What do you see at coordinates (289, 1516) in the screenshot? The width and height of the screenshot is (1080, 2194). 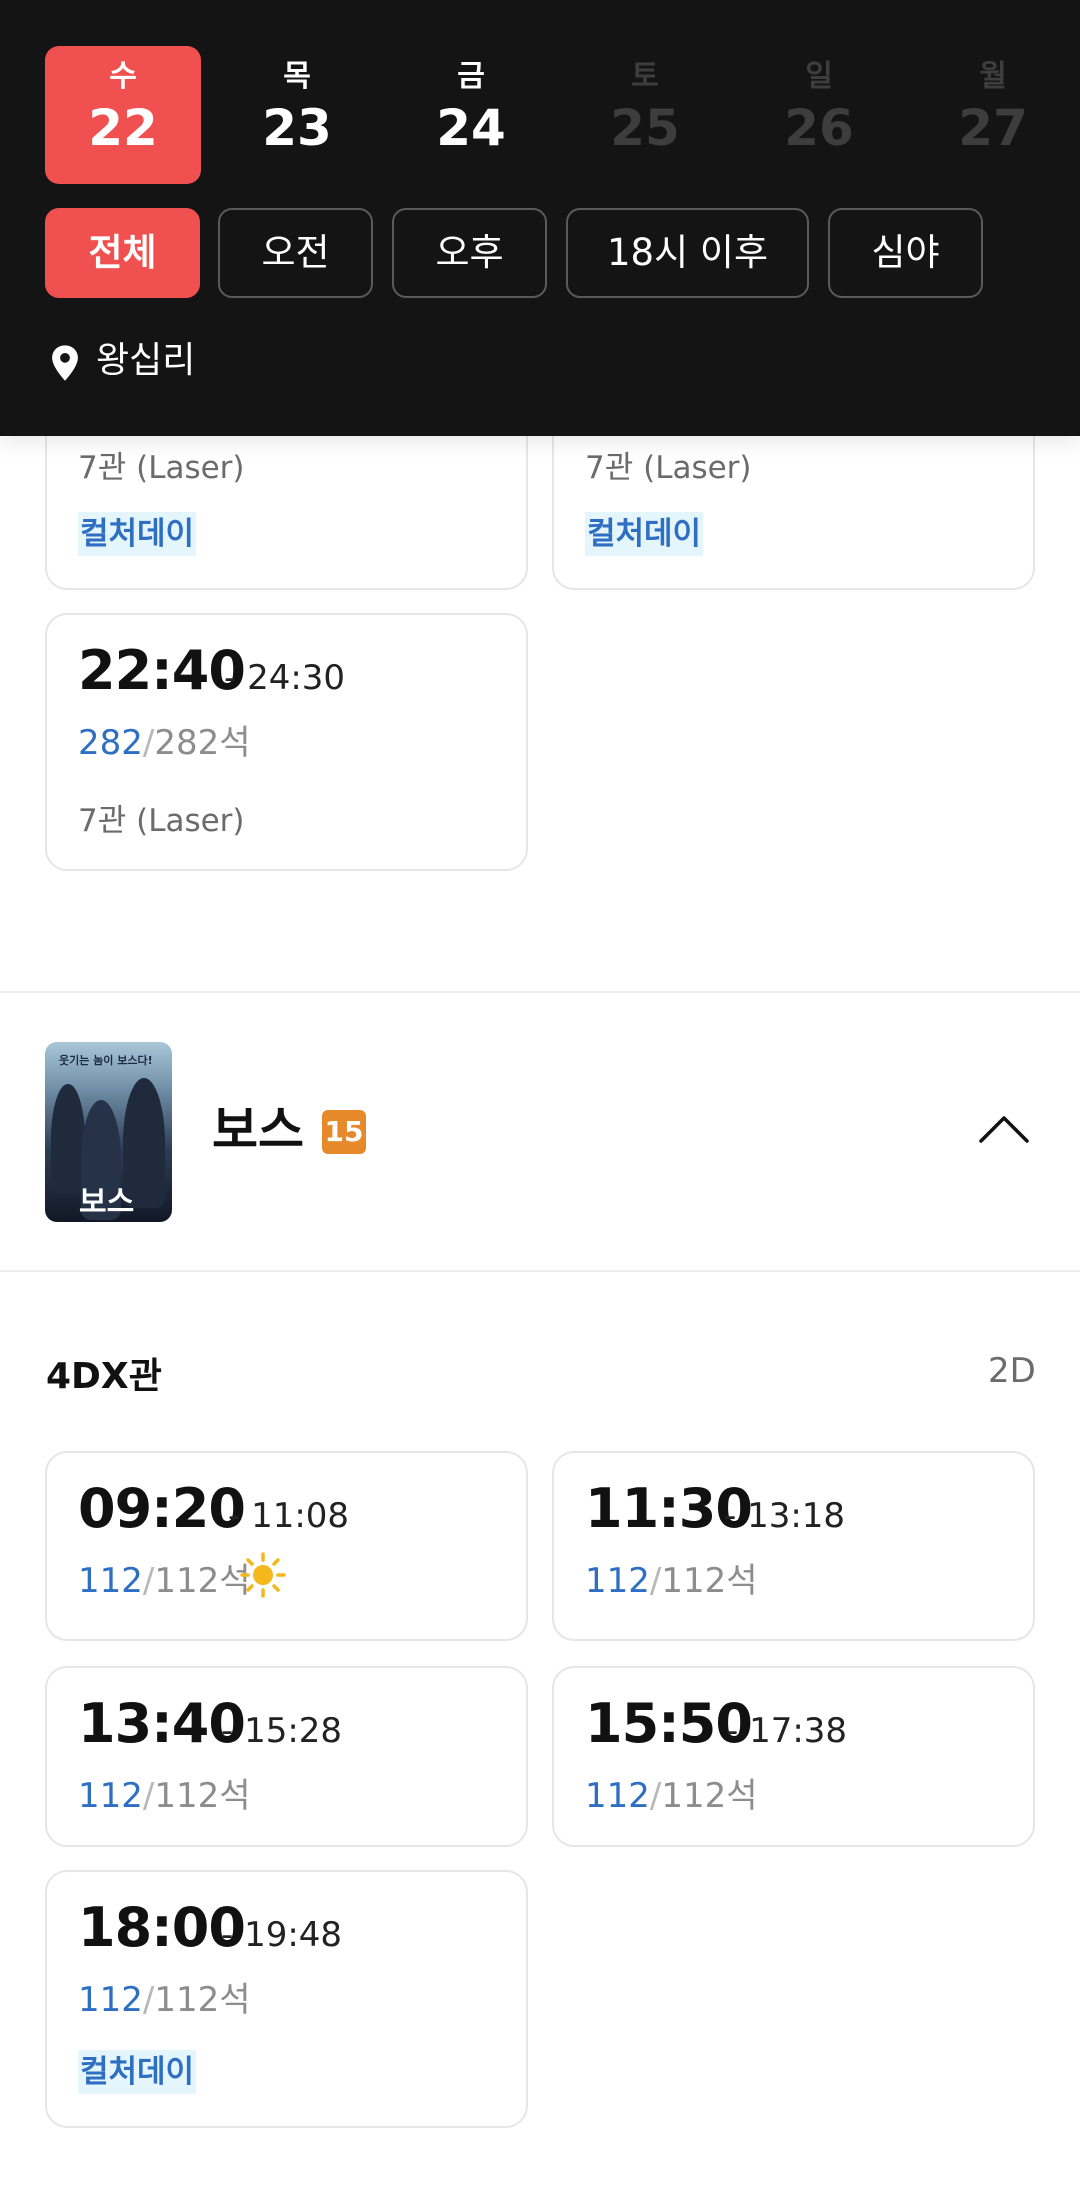 I see `end-time: - 11:08` at bounding box center [289, 1516].